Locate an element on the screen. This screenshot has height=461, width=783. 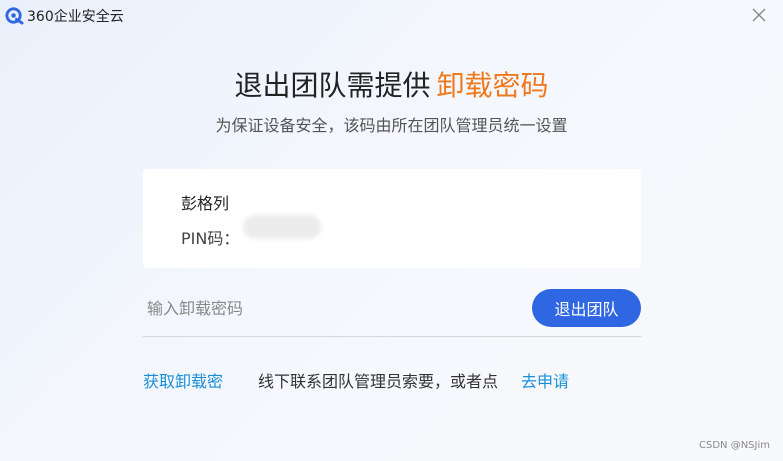
exit-team-button: 退出团队 is located at coordinates (586, 308).